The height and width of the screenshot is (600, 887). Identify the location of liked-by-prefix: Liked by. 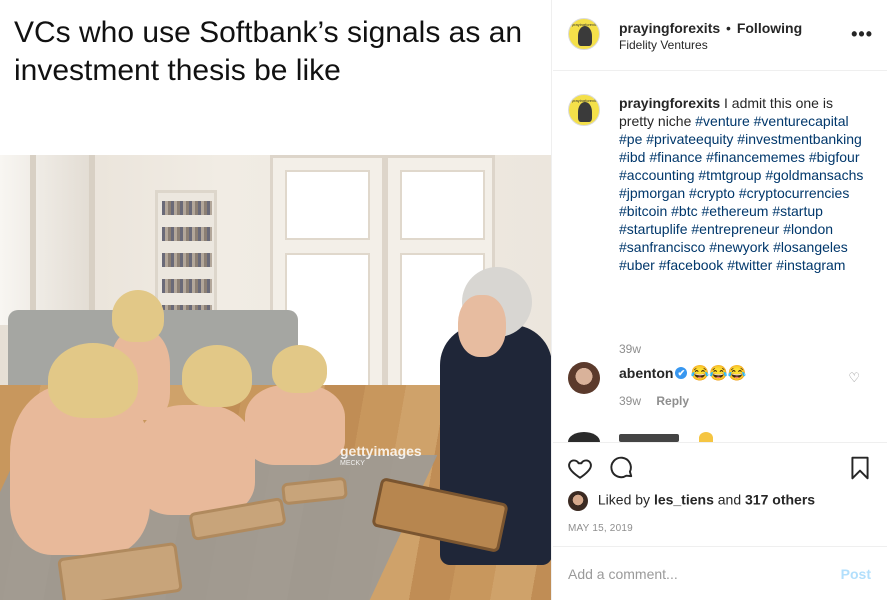
(624, 499).